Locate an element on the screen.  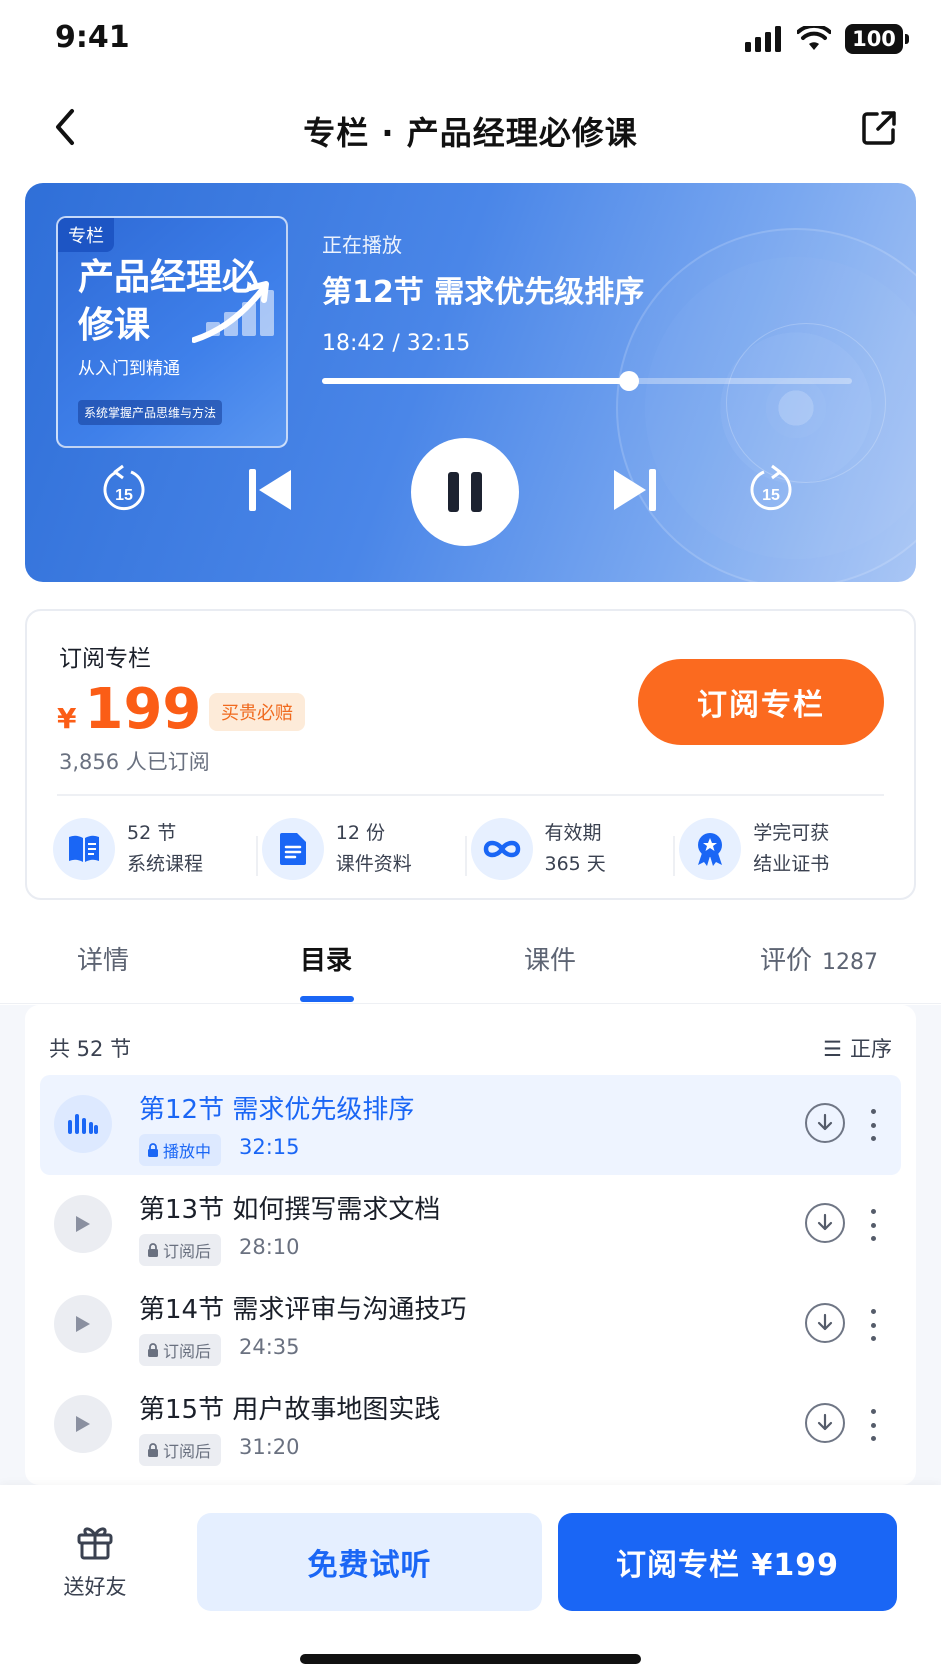
feature-text: 52 节 系统课程 is located at coordinates (165, 849).